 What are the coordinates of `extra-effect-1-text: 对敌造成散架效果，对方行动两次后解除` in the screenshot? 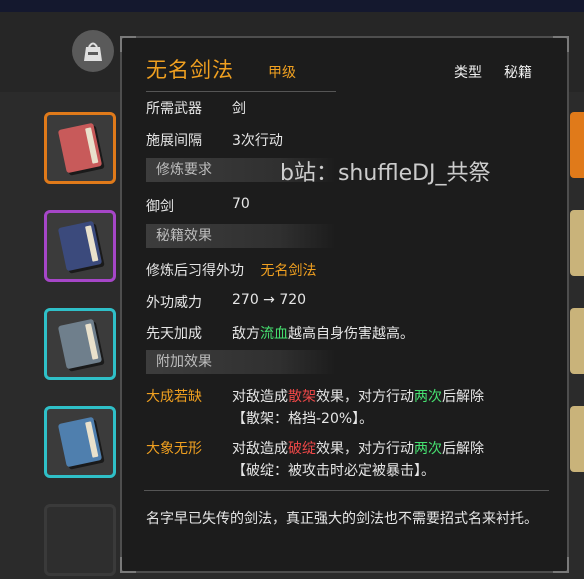 It's located at (358, 396).